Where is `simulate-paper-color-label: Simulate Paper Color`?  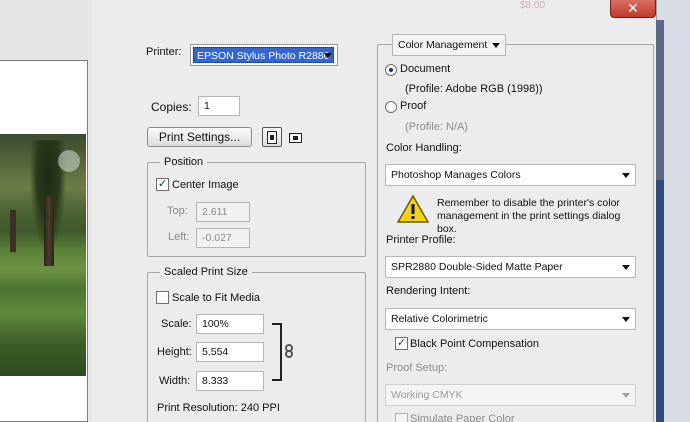
simulate-paper-color-label: Simulate Paper Color is located at coordinates (462, 417).